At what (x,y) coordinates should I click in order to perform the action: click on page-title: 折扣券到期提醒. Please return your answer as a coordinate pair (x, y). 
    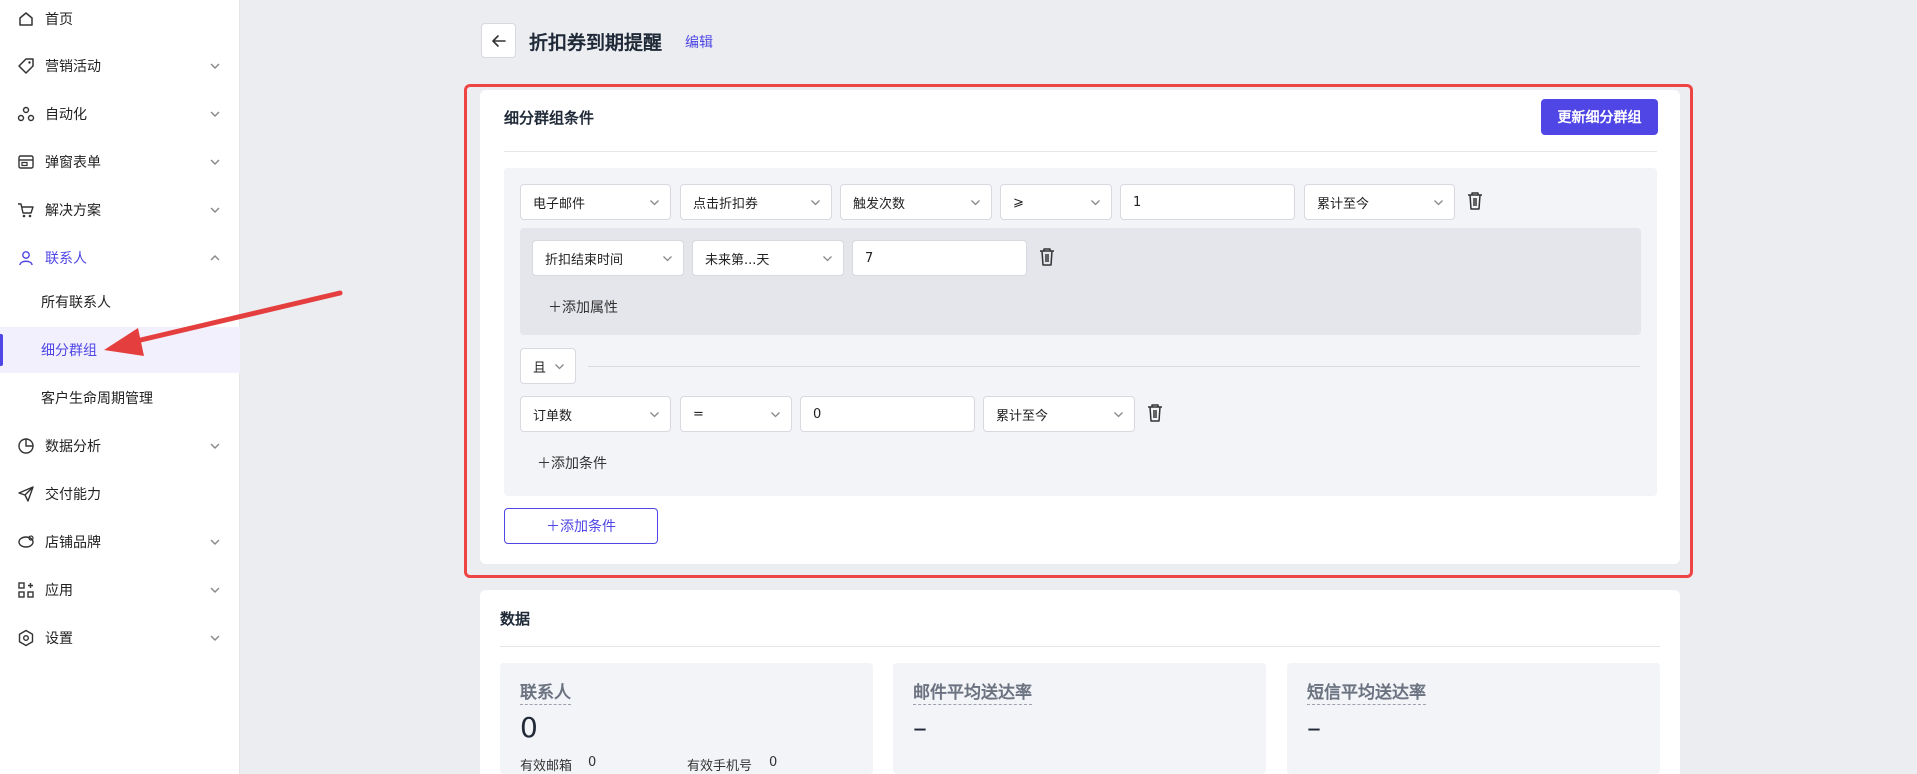
    Looking at the image, I should click on (596, 43).